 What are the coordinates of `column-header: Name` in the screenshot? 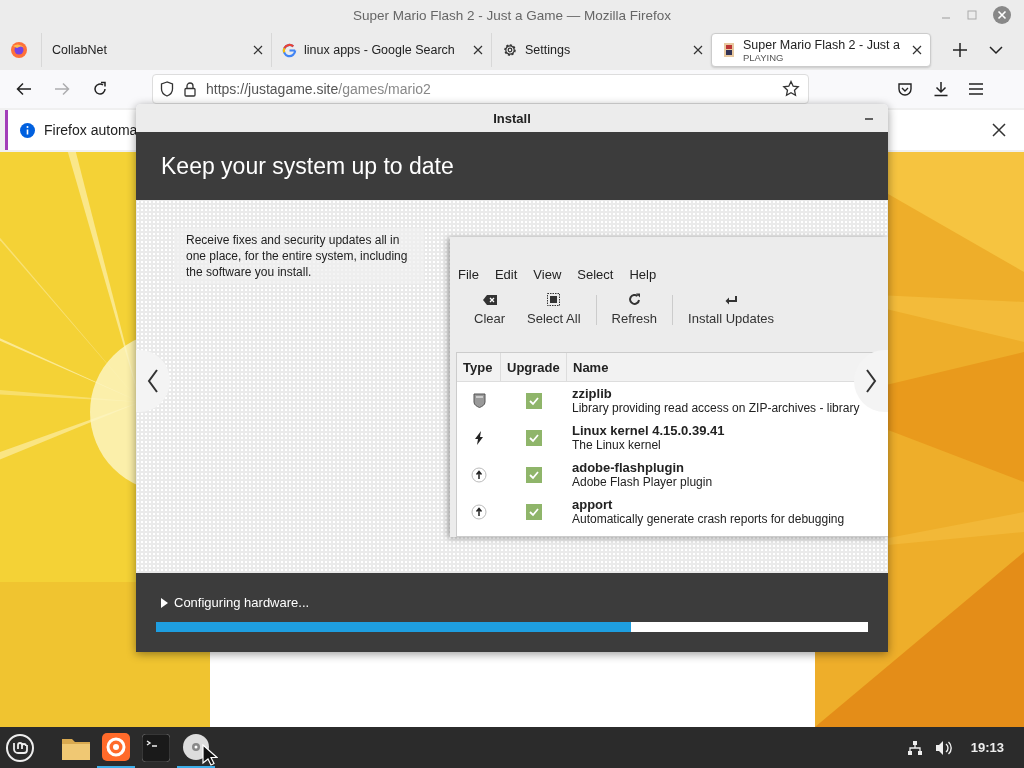 It's located at (709, 367).